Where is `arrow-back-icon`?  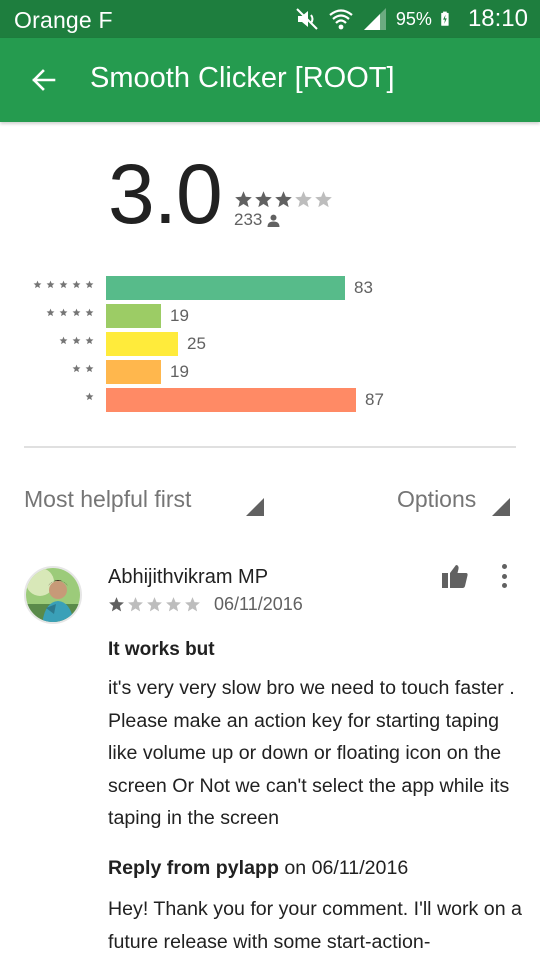 arrow-back-icon is located at coordinates (44, 80).